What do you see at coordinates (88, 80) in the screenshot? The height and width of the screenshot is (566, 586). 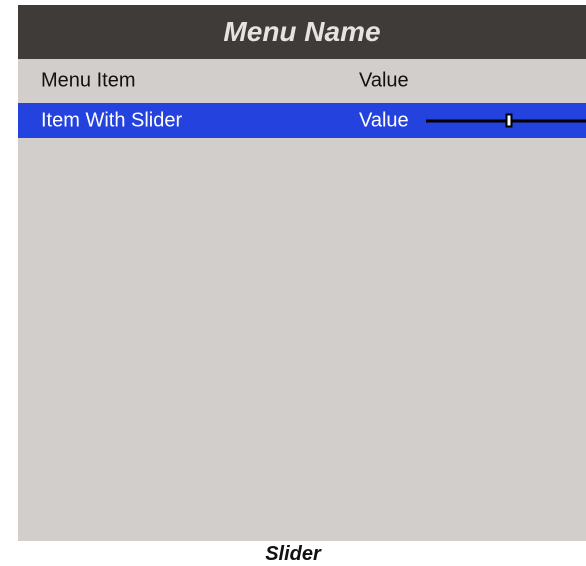 I see `menu-item-label: Menu Item` at bounding box center [88, 80].